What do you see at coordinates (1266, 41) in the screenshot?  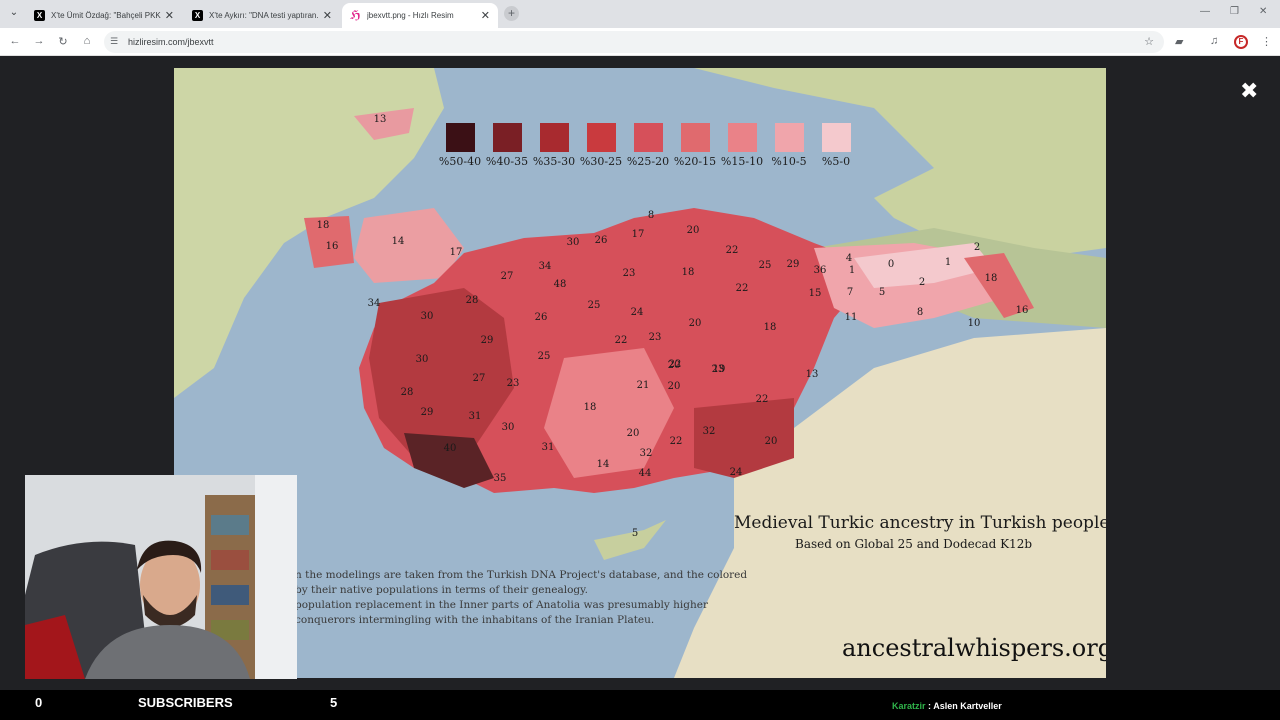 I see `menu-dots-icon: ⋮` at bounding box center [1266, 41].